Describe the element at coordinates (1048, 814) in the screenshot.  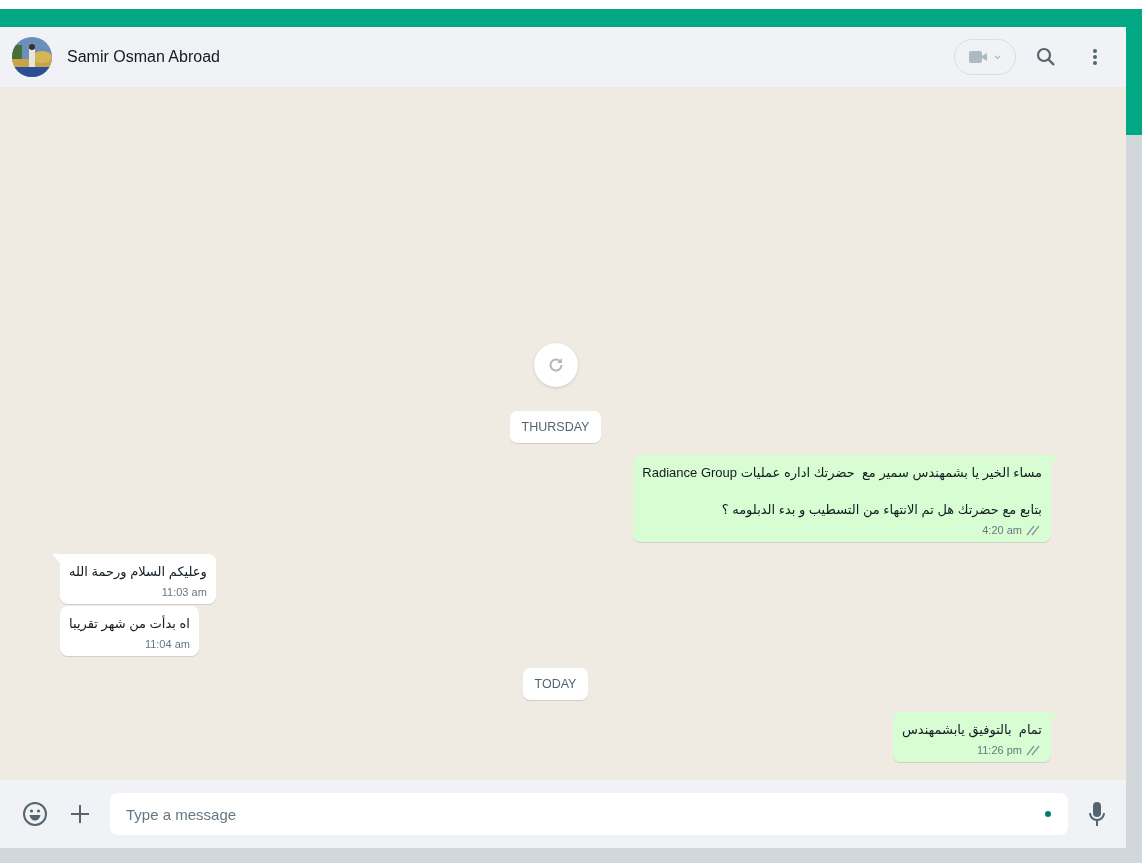
I see `status-dot-icon` at that location.